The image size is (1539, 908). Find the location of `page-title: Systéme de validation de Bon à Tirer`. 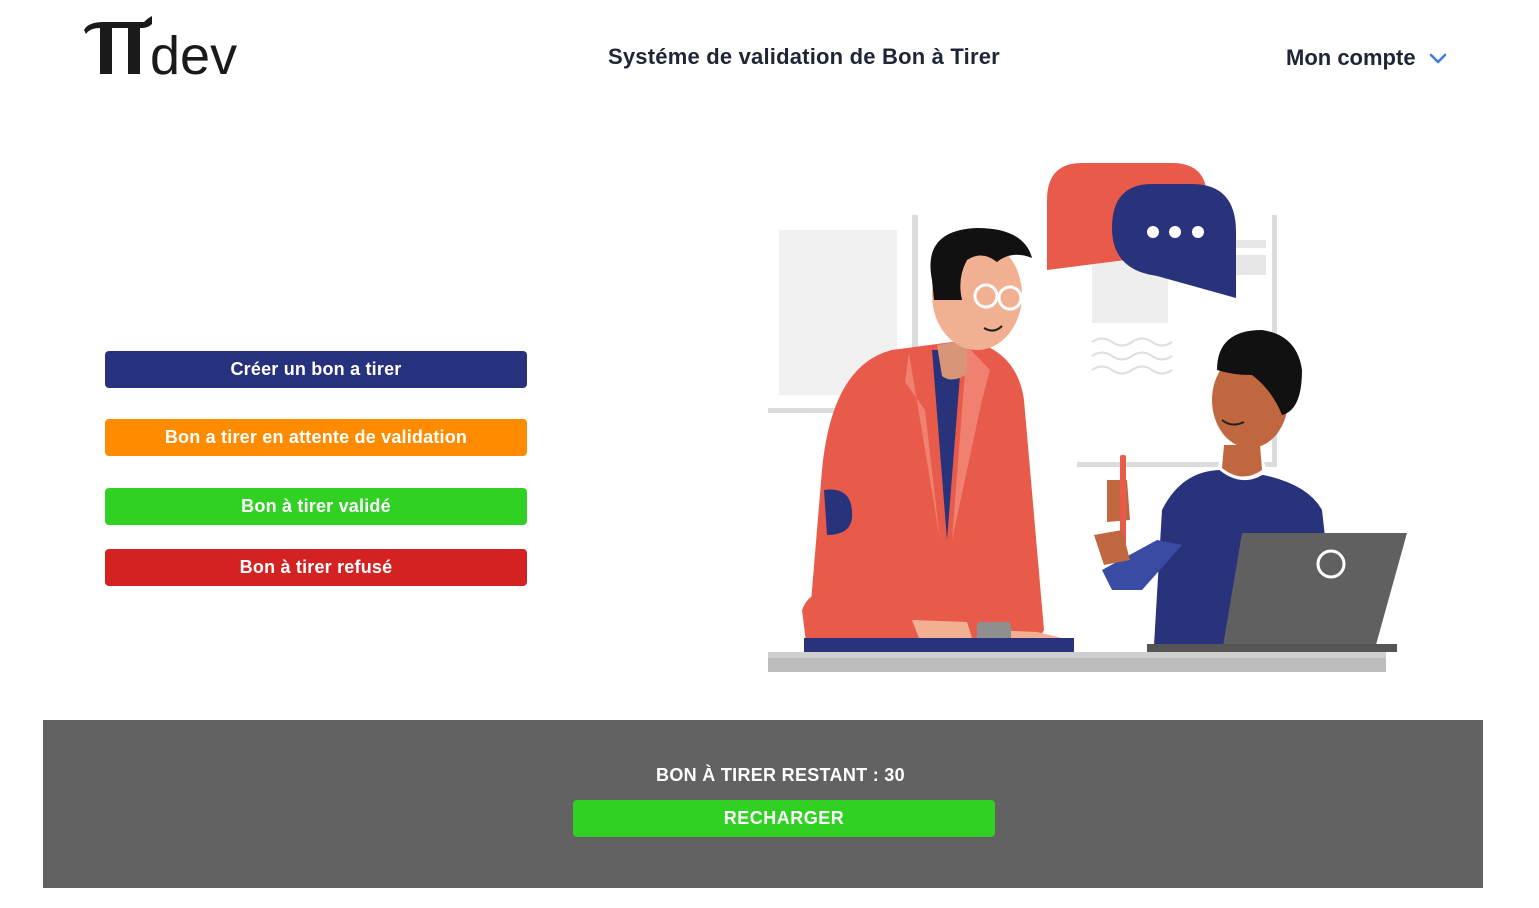

page-title: Systéme de validation de Bon à Tirer is located at coordinates (804, 56).